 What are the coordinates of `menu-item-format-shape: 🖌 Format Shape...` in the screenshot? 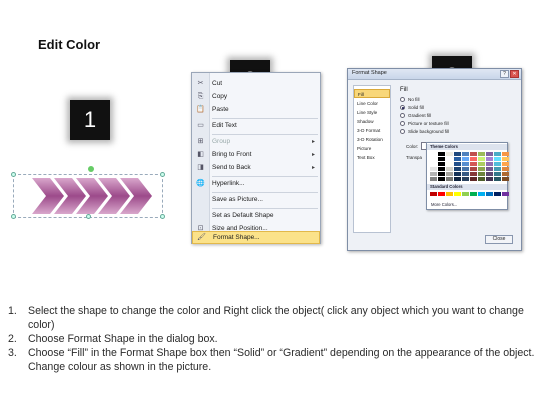 It's located at (256, 237).